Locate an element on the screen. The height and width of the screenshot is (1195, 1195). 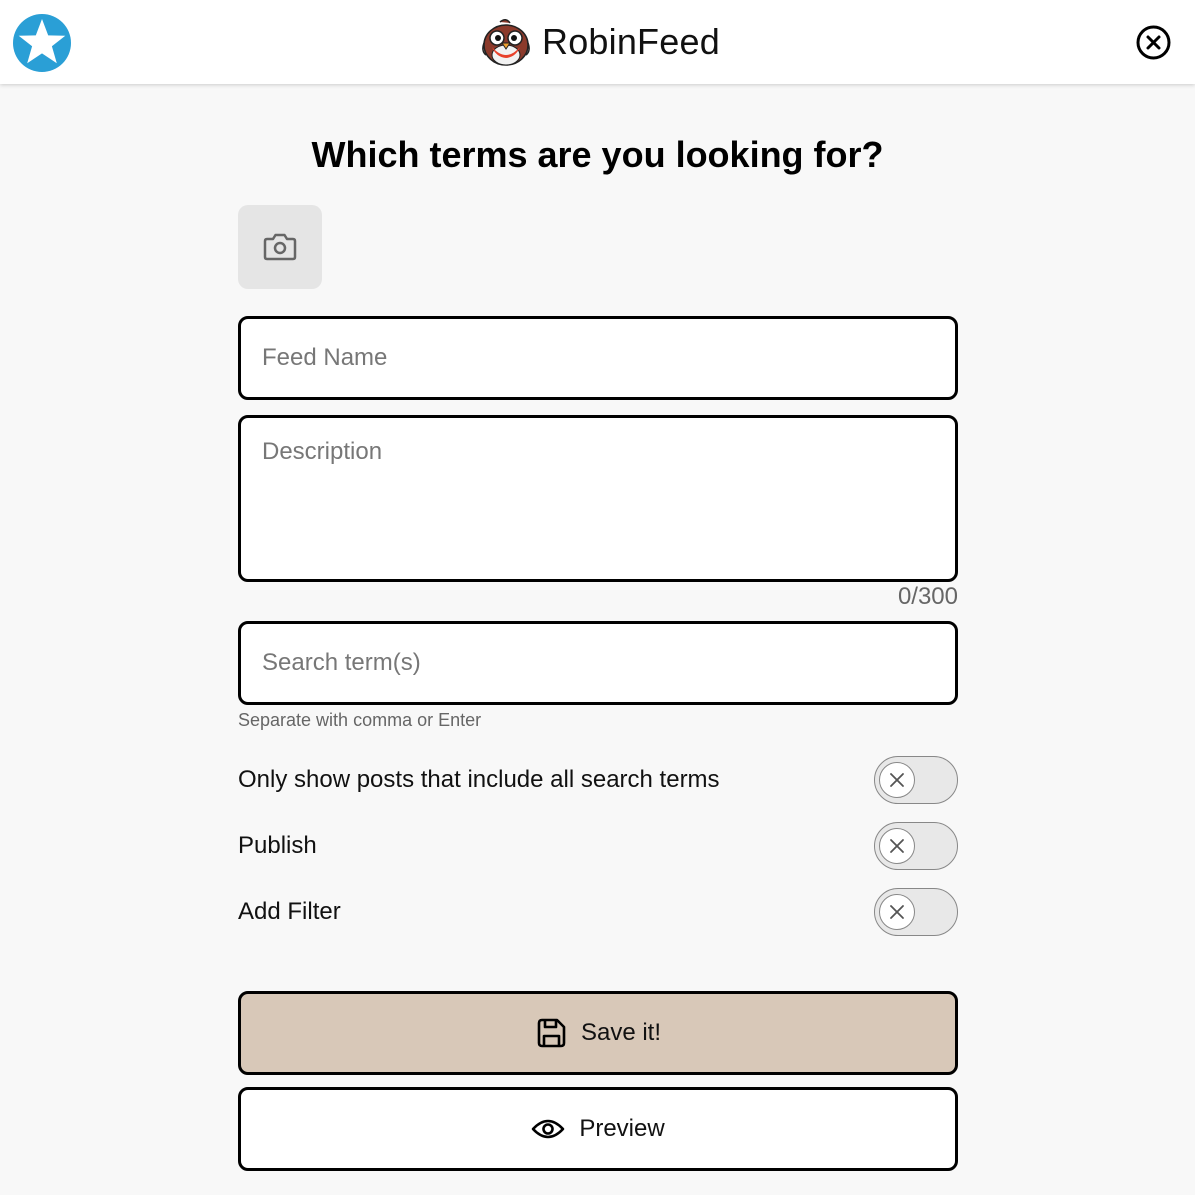
close-circle-icon is located at coordinates (1153, 42).